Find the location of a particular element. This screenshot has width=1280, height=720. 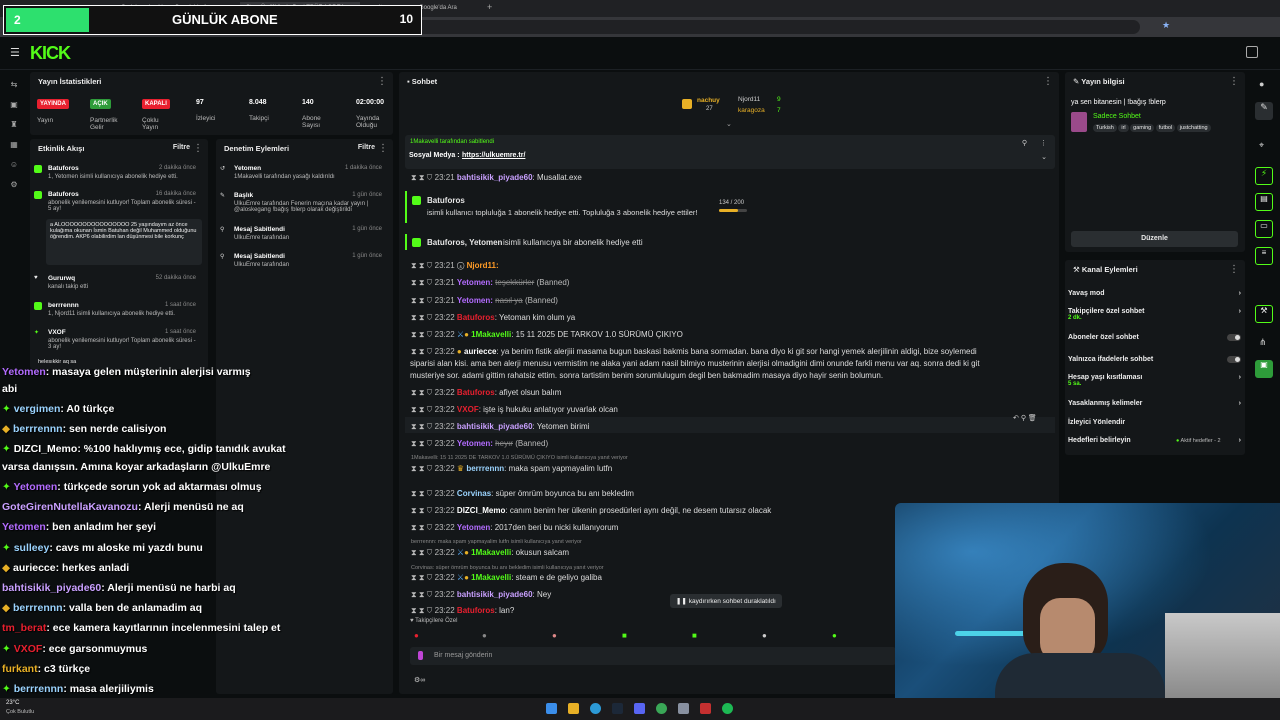

start-icon is located at coordinates (551, 708).